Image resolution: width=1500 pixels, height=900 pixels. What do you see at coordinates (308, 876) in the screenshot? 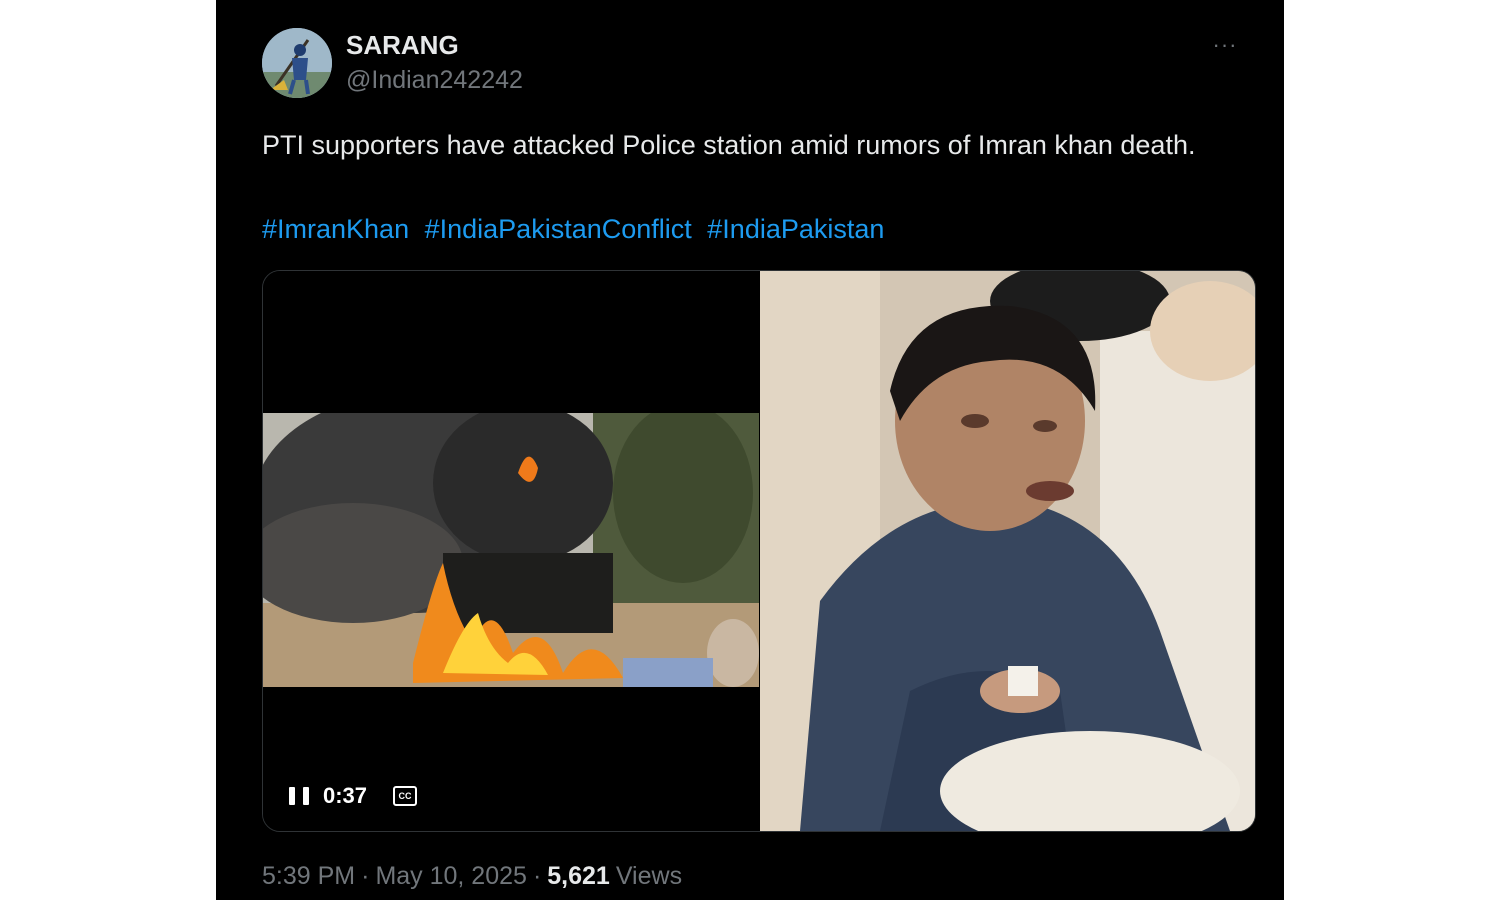
I see `post-time: 5:39 PM` at bounding box center [308, 876].